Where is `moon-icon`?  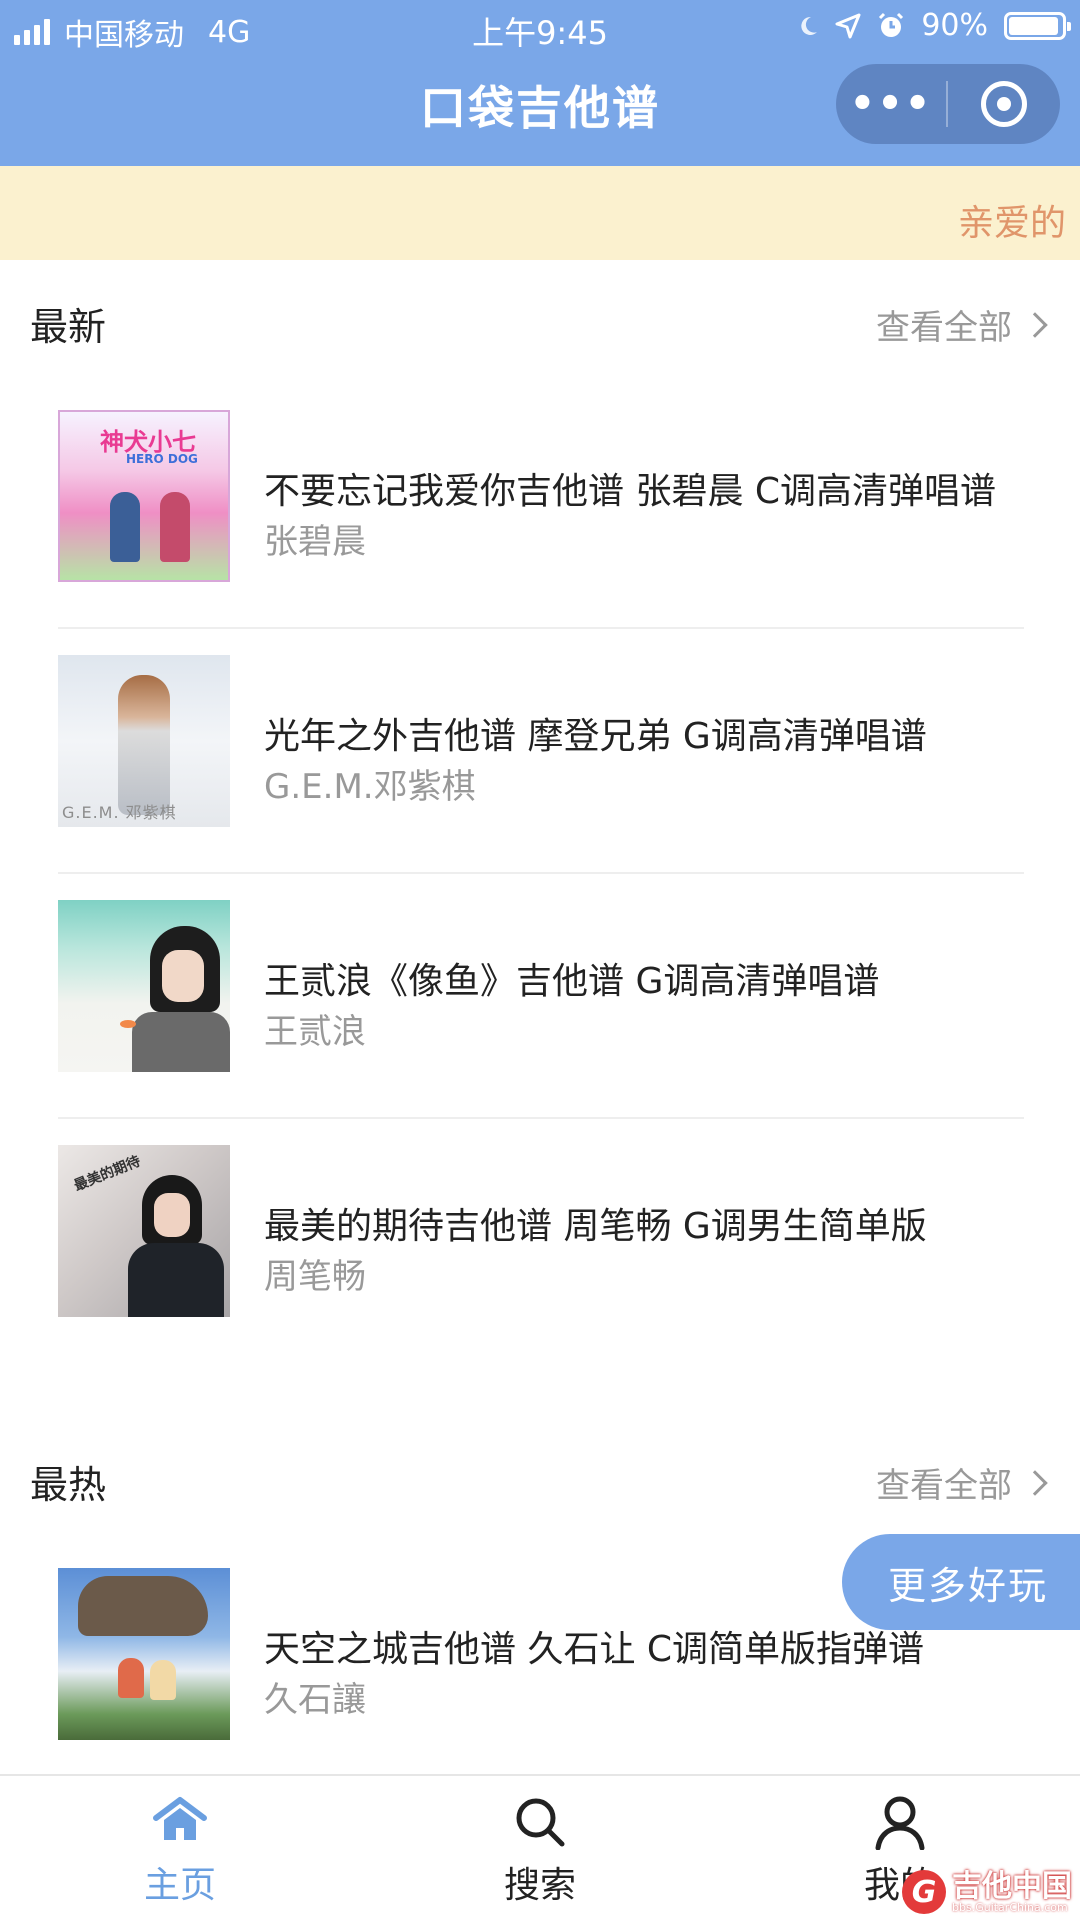
moon-icon is located at coordinates (809, 25).